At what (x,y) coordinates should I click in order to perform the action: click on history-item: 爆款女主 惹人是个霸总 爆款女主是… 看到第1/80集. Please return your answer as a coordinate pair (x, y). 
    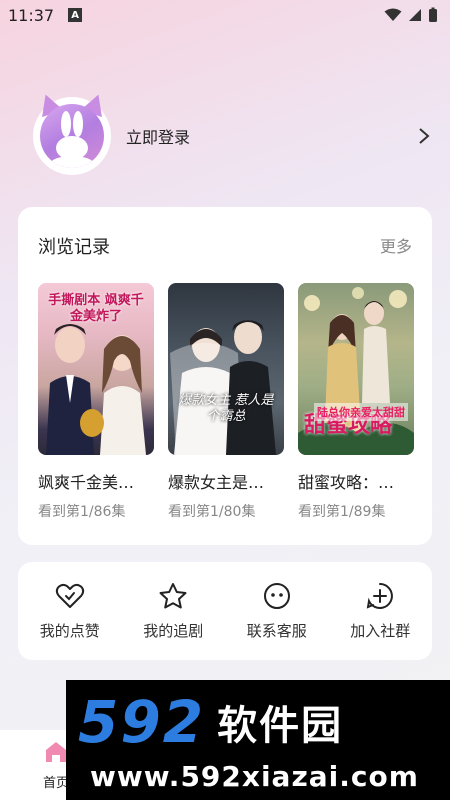
    Looking at the image, I should click on (226, 402).